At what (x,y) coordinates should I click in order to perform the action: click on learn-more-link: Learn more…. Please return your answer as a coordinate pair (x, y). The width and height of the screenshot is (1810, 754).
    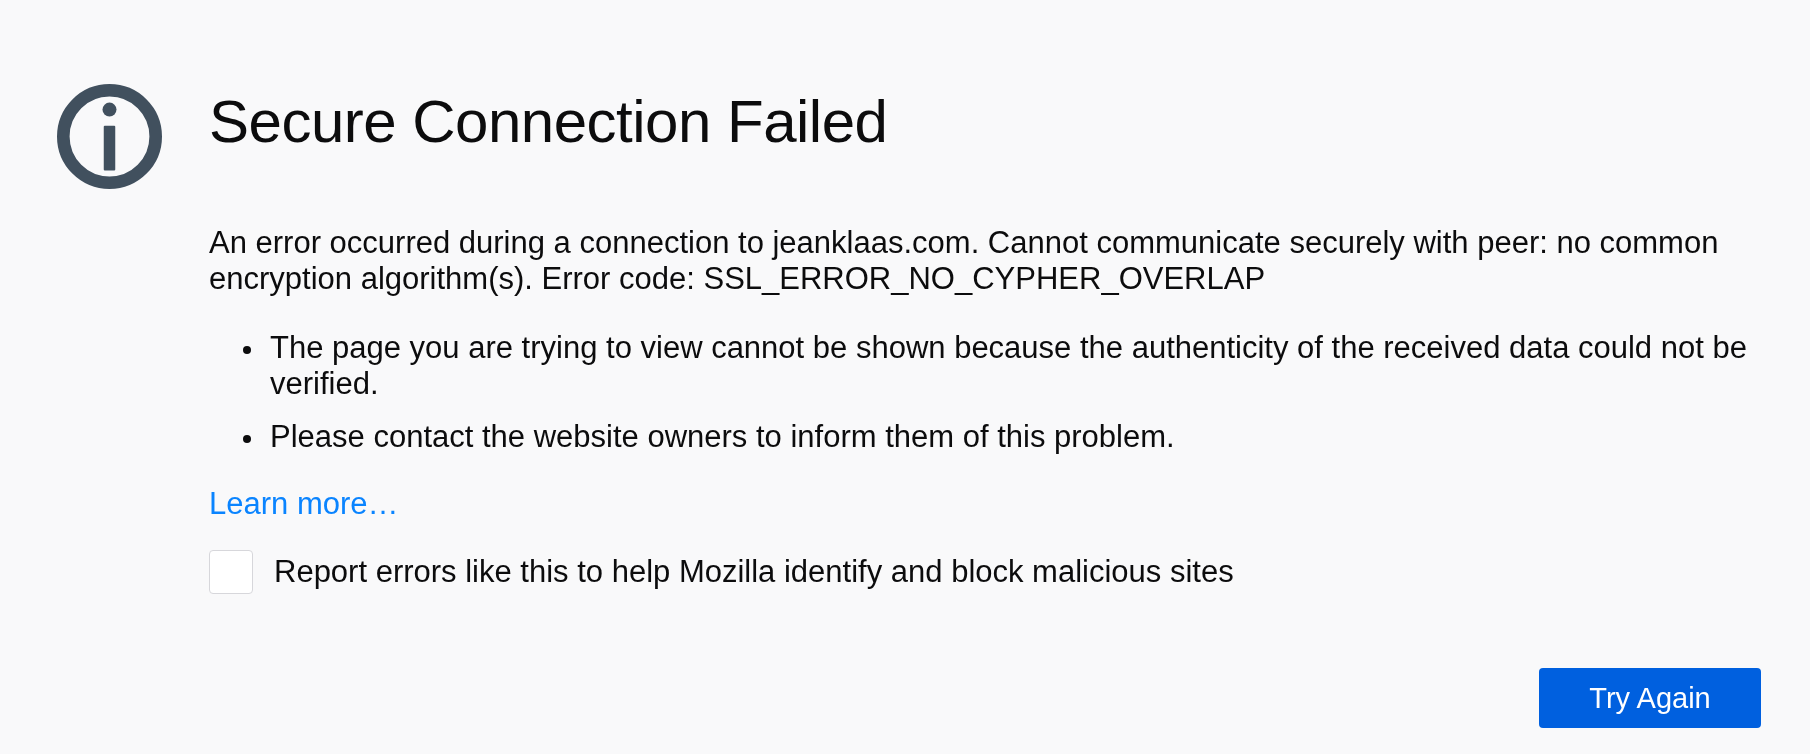
    Looking at the image, I should click on (304, 504).